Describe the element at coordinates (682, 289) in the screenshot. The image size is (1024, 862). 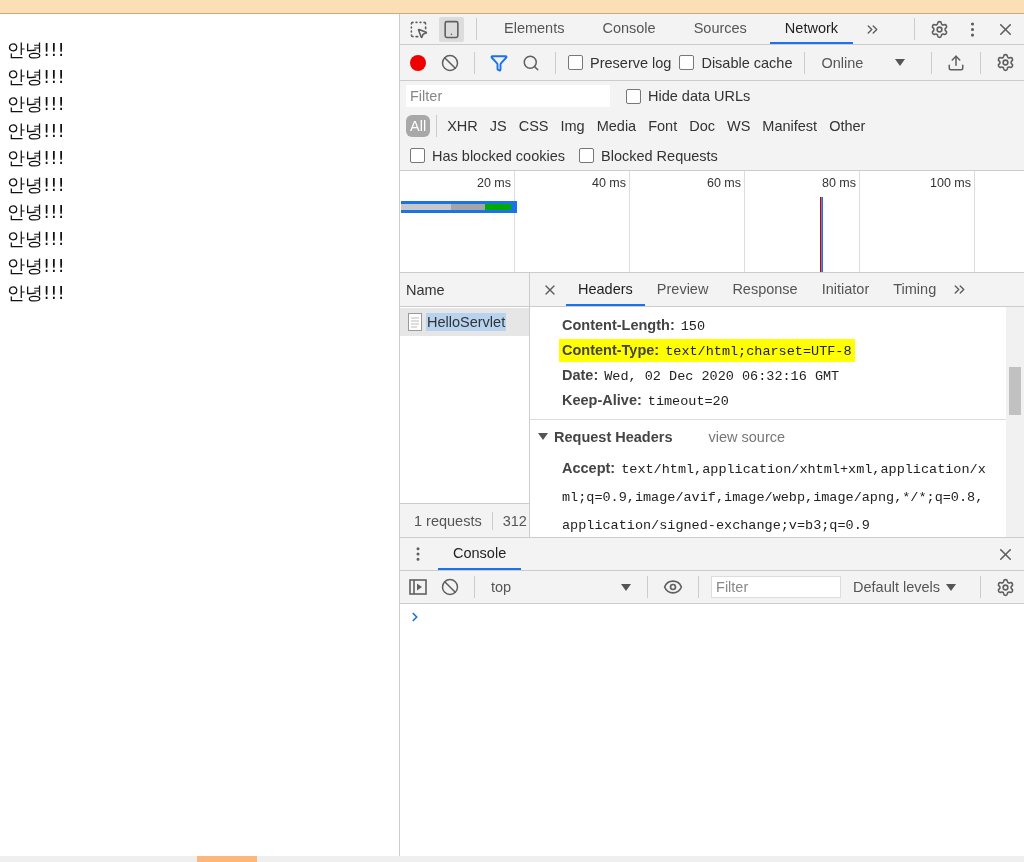
I see `detail-tab: Preview` at that location.